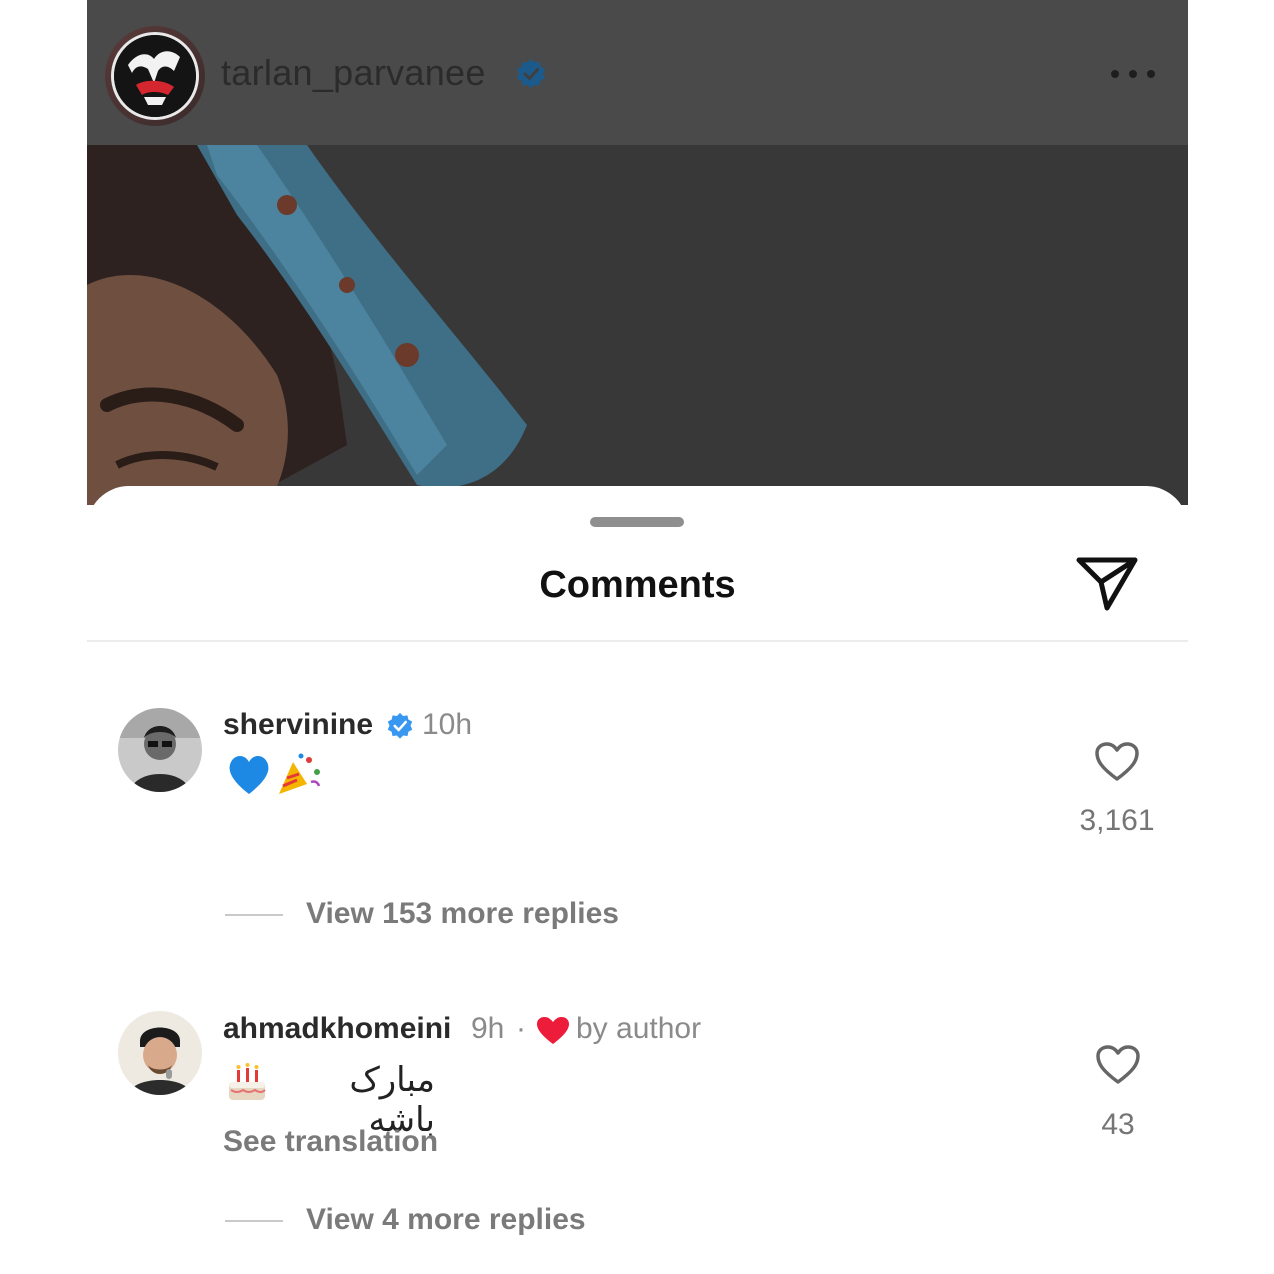  What do you see at coordinates (298, 725) in the screenshot?
I see `comment-username: shervinine` at bounding box center [298, 725].